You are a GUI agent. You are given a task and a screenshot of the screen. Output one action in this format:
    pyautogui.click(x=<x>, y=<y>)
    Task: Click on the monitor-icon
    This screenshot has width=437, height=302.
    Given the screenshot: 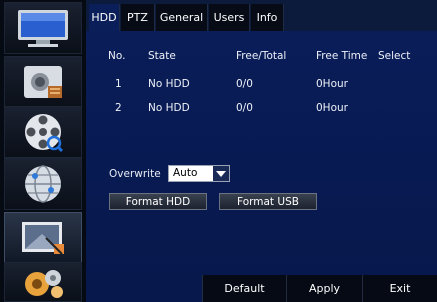 What is the action you would take?
    pyautogui.click(x=43, y=28)
    